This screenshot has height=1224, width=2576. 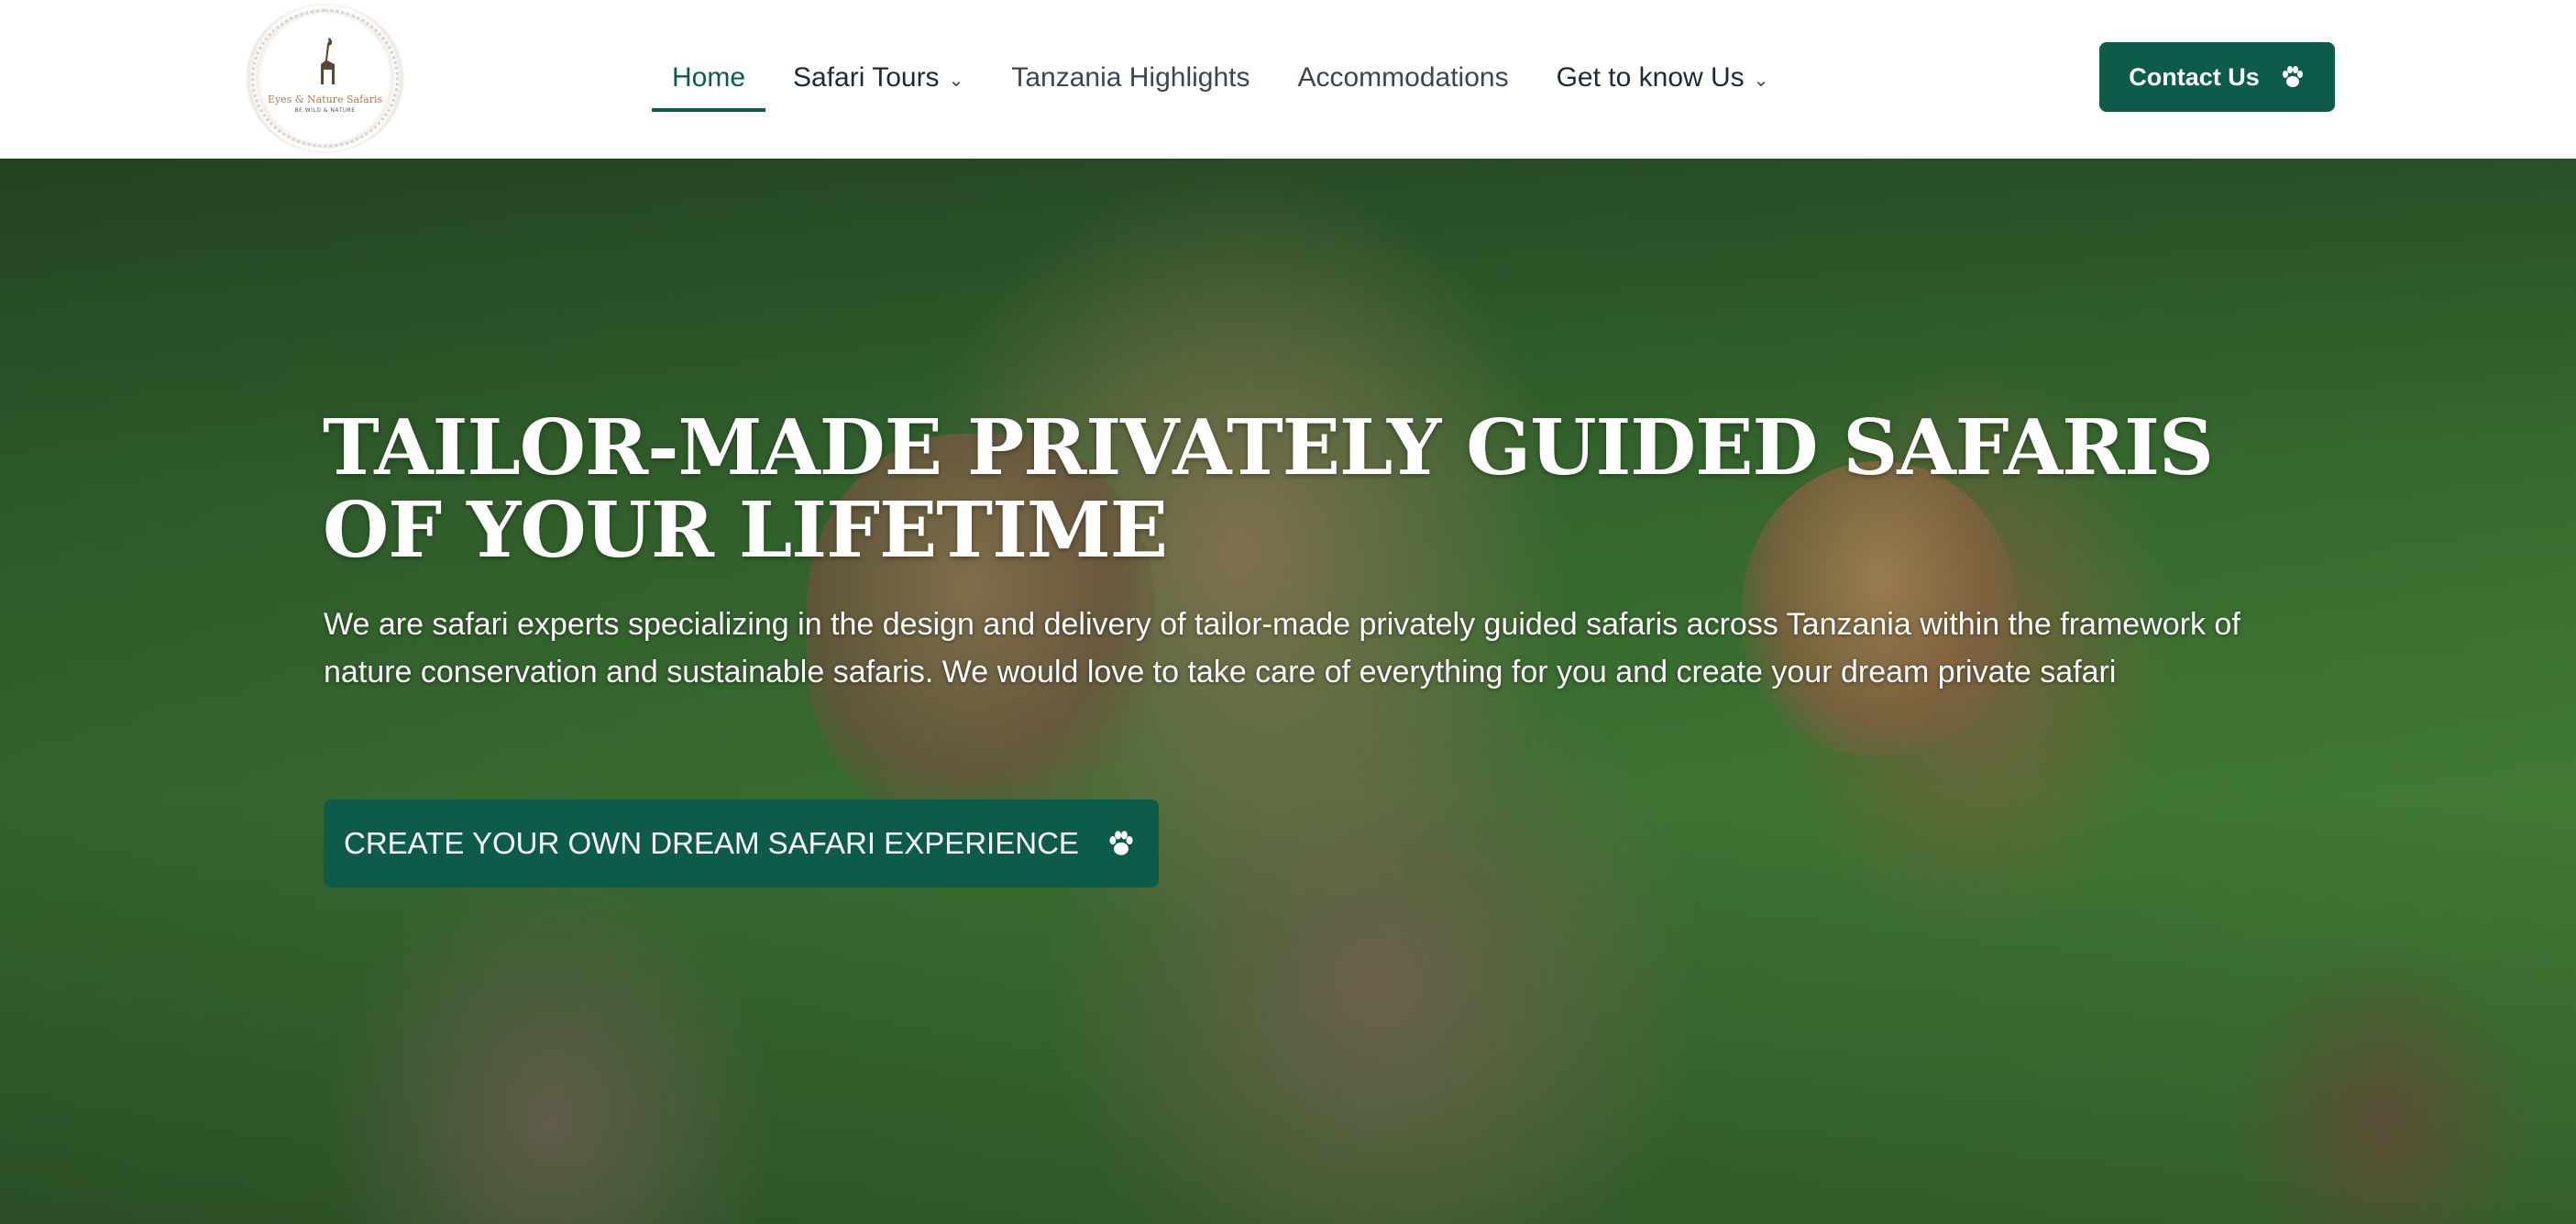 I want to click on logo-ring, so click(x=325, y=78).